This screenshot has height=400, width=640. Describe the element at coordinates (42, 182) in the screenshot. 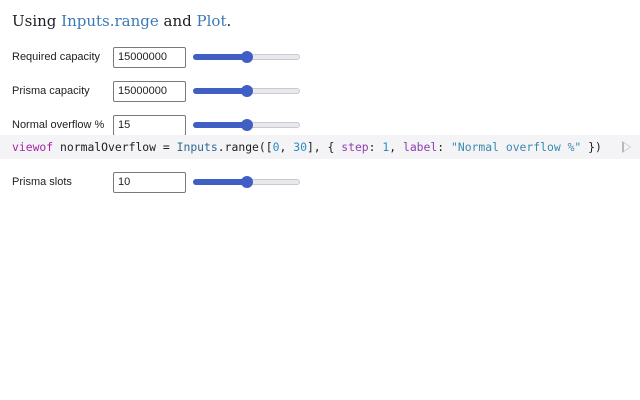

I see `prisma-slots-label: Prisma slots` at that location.